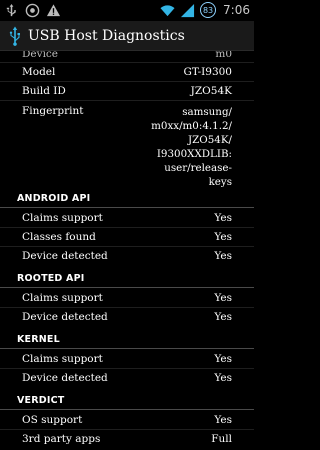 The height and width of the screenshot is (450, 320). I want to click on list-item: 3rd party apps Full, so click(127, 438).